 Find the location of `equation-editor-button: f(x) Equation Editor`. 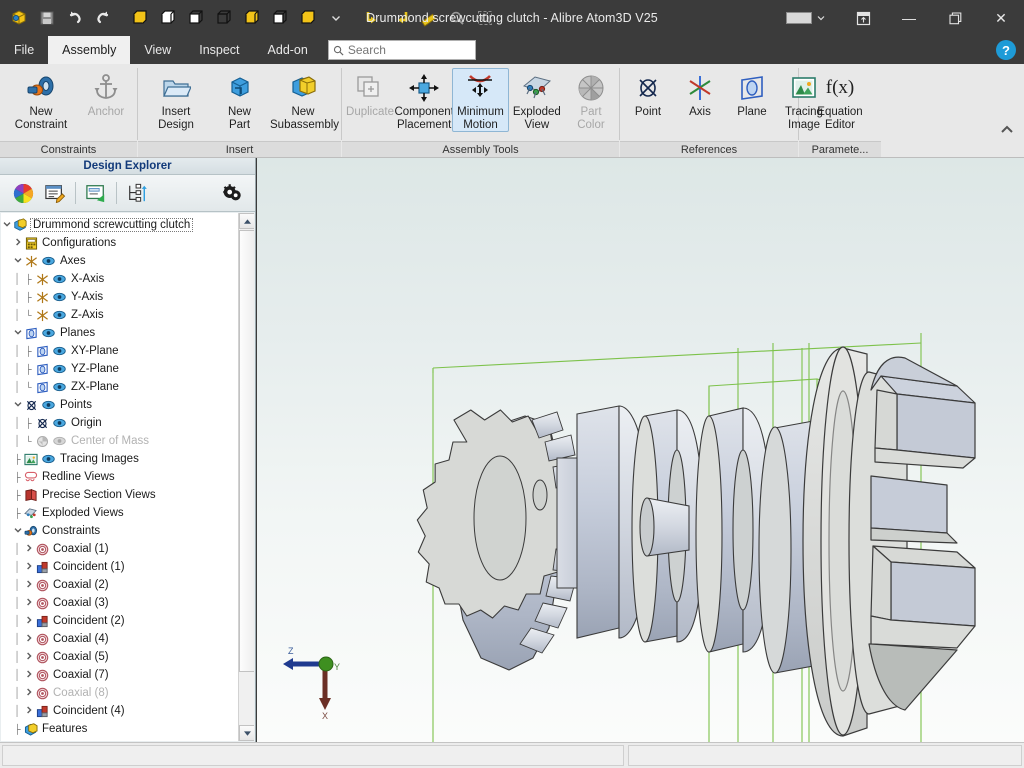

equation-editor-button: f(x) Equation Editor is located at coordinates (840, 100).